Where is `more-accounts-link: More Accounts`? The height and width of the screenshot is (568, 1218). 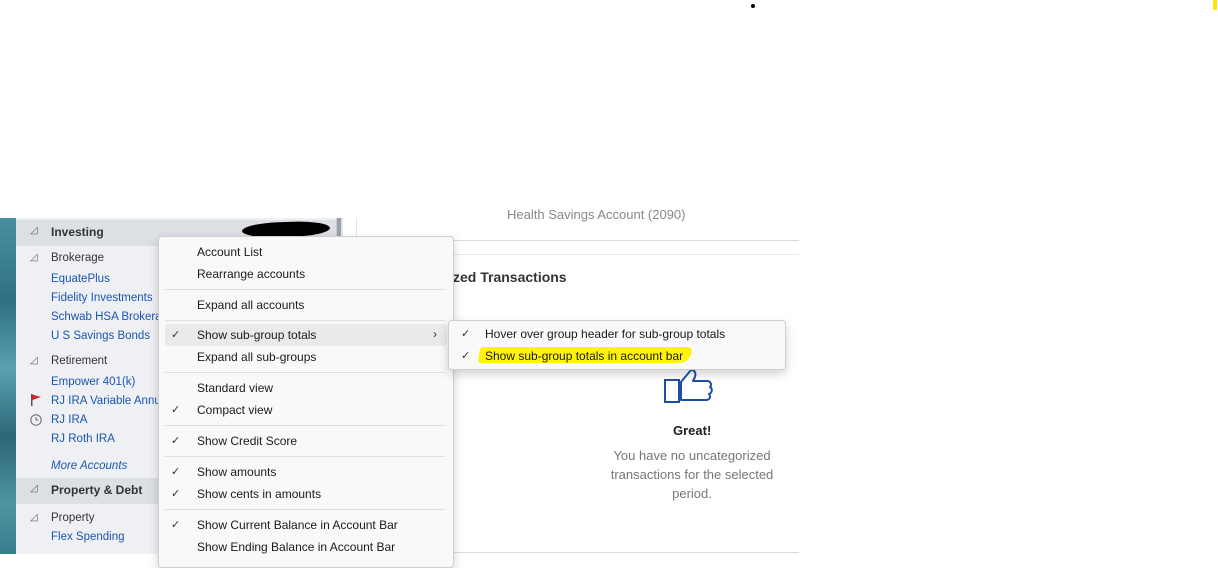 more-accounts-link: More Accounts is located at coordinates (89, 466).